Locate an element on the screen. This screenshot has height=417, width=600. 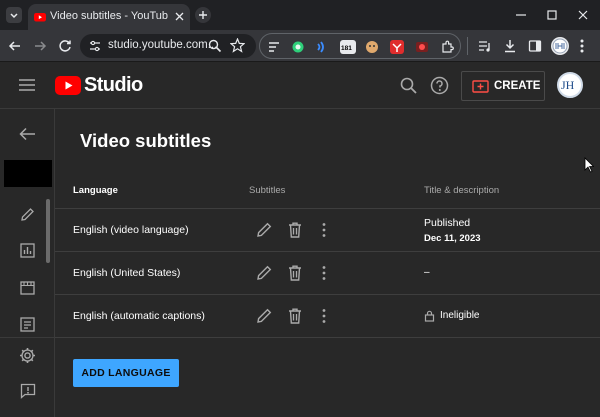
site-info-icon is located at coordinates (95, 46).